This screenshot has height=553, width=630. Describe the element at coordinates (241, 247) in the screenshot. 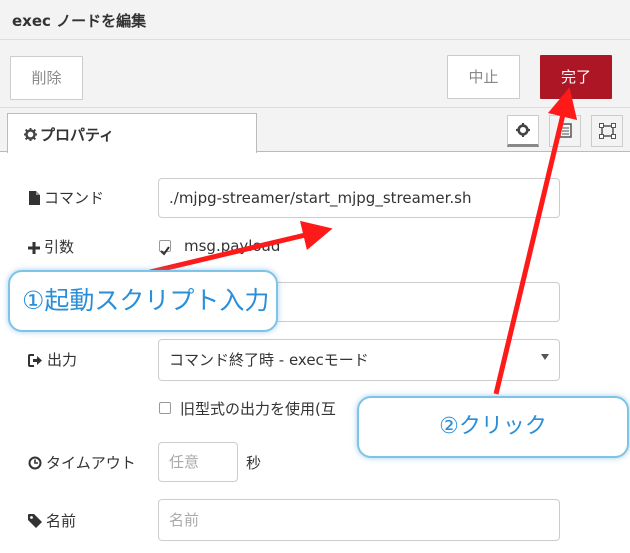

I see `arrow-to-command-input` at that location.